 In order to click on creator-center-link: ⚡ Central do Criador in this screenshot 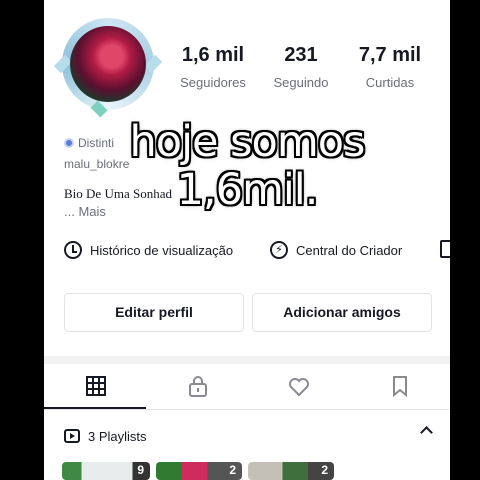, I will do `click(336, 250)`.